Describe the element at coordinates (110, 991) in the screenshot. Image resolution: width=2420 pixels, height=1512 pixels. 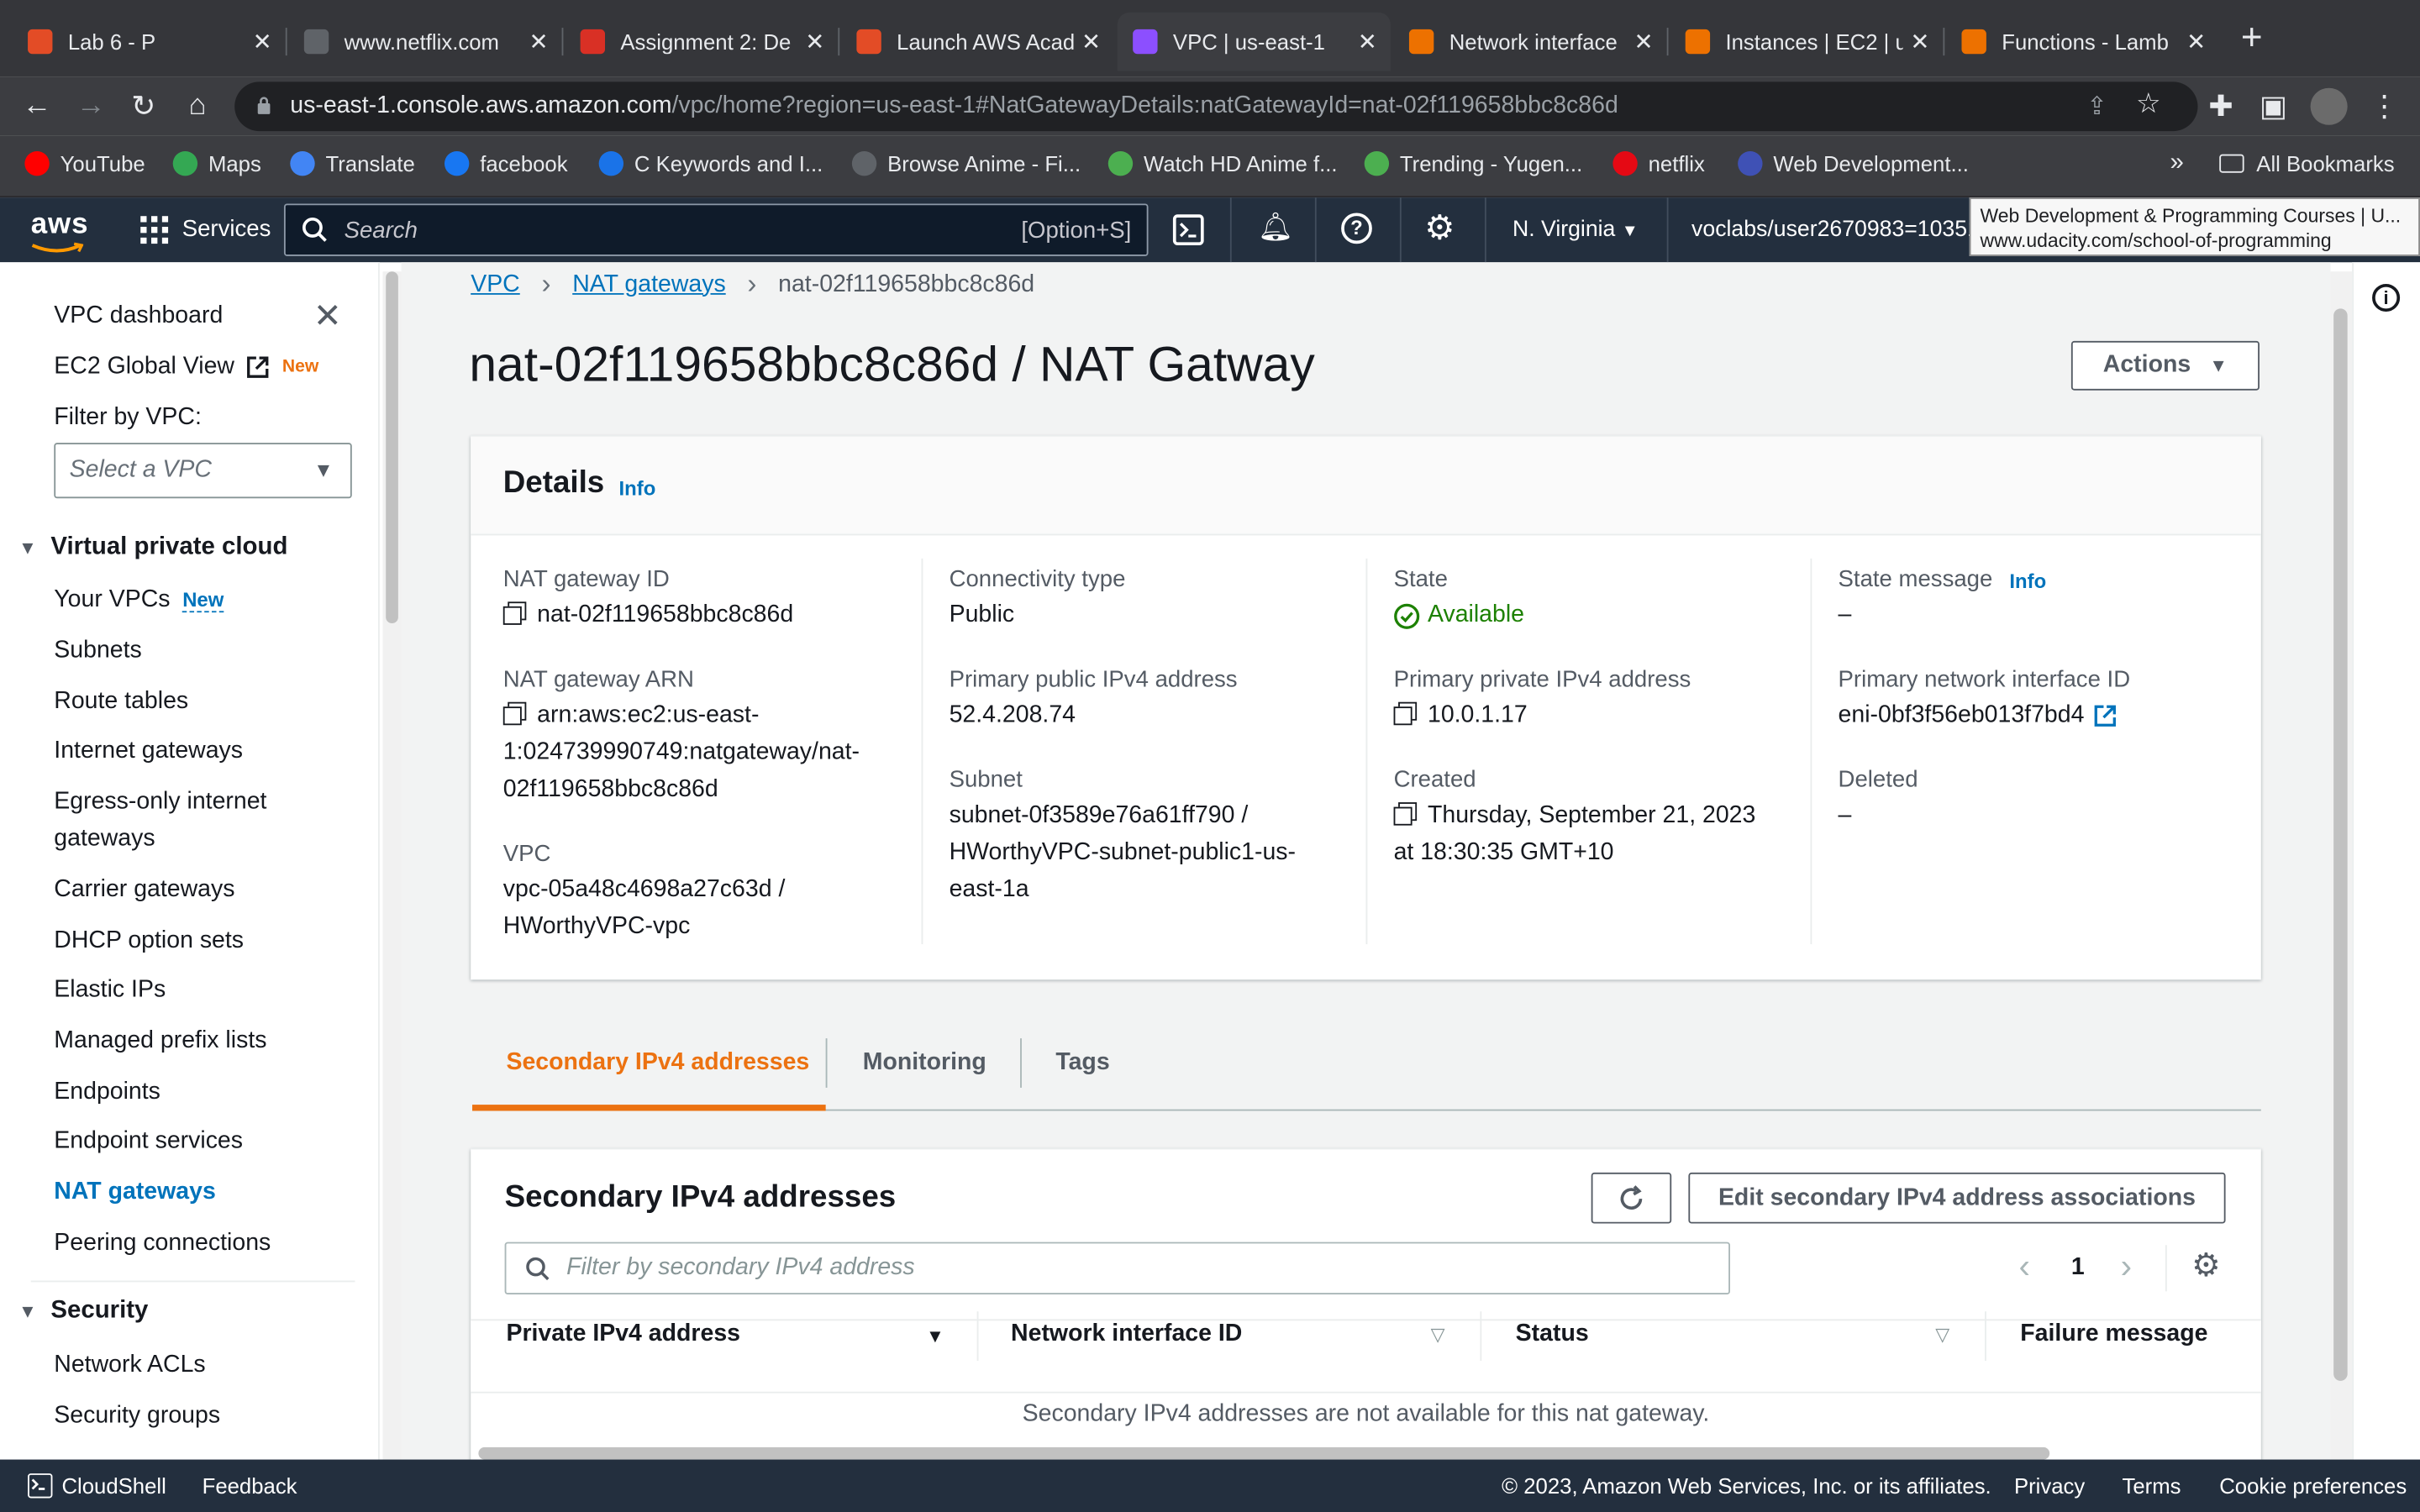
I see `sidebar-item-elastic-ips: Elastic IPs` at that location.